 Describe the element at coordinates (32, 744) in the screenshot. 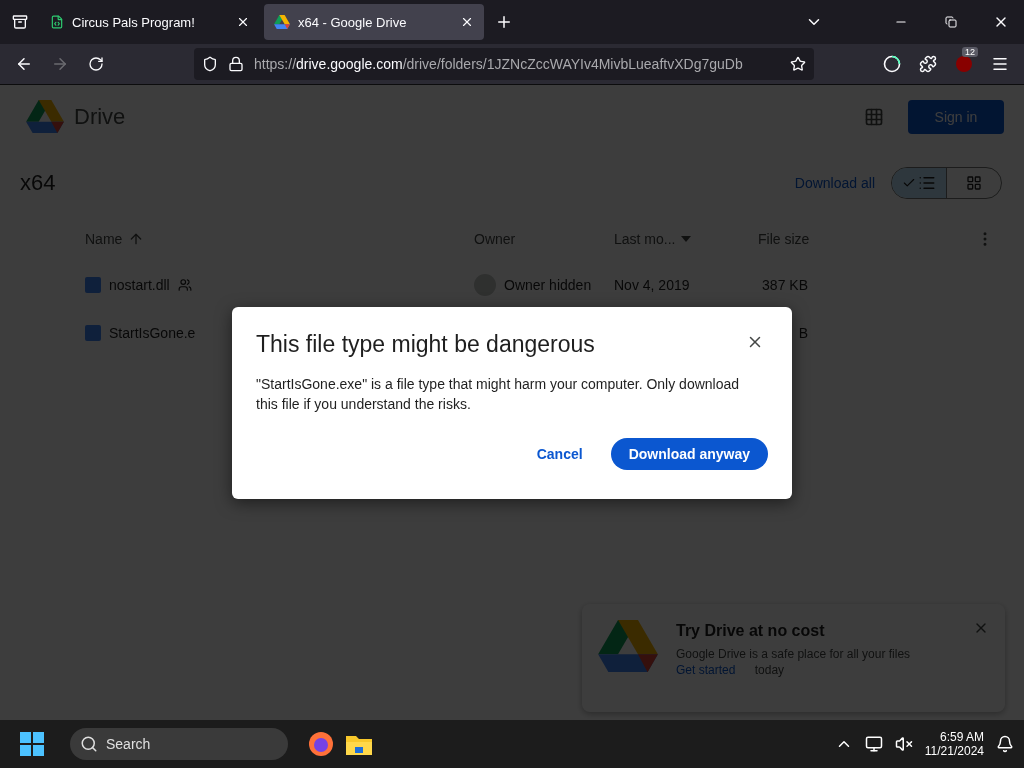

I see `start-icon` at that location.